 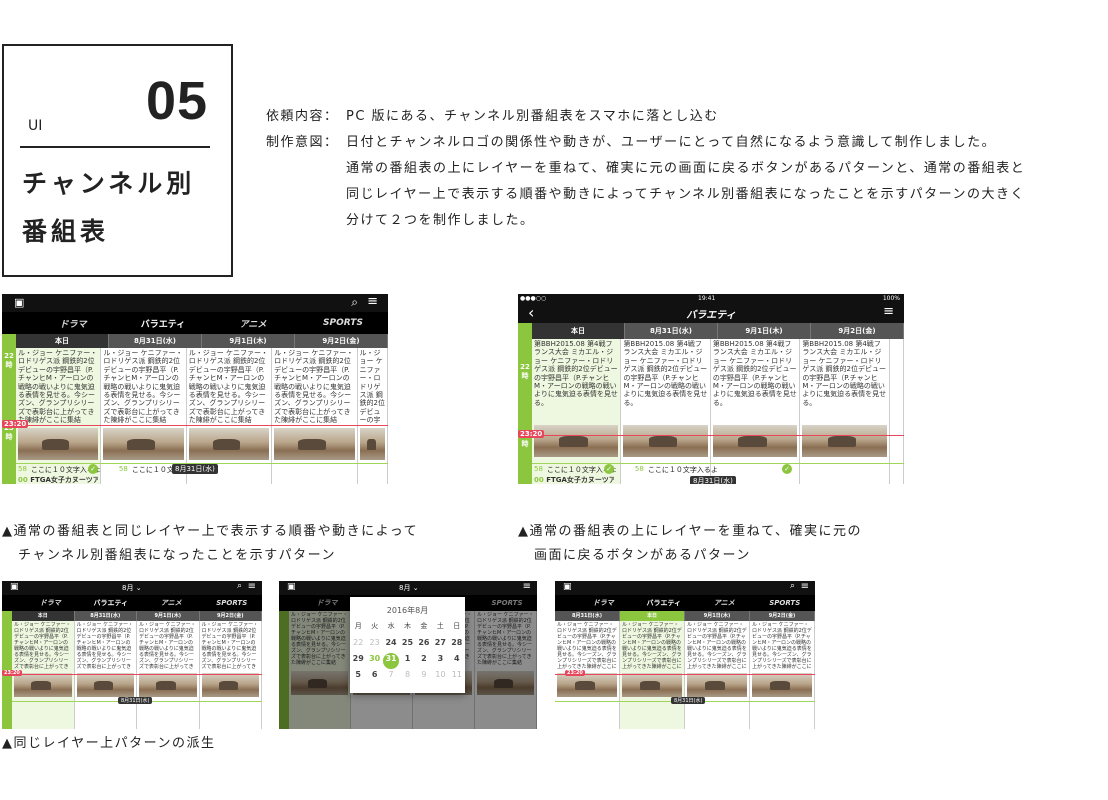 I want to click on ui-label: UI, so click(x=35, y=126).